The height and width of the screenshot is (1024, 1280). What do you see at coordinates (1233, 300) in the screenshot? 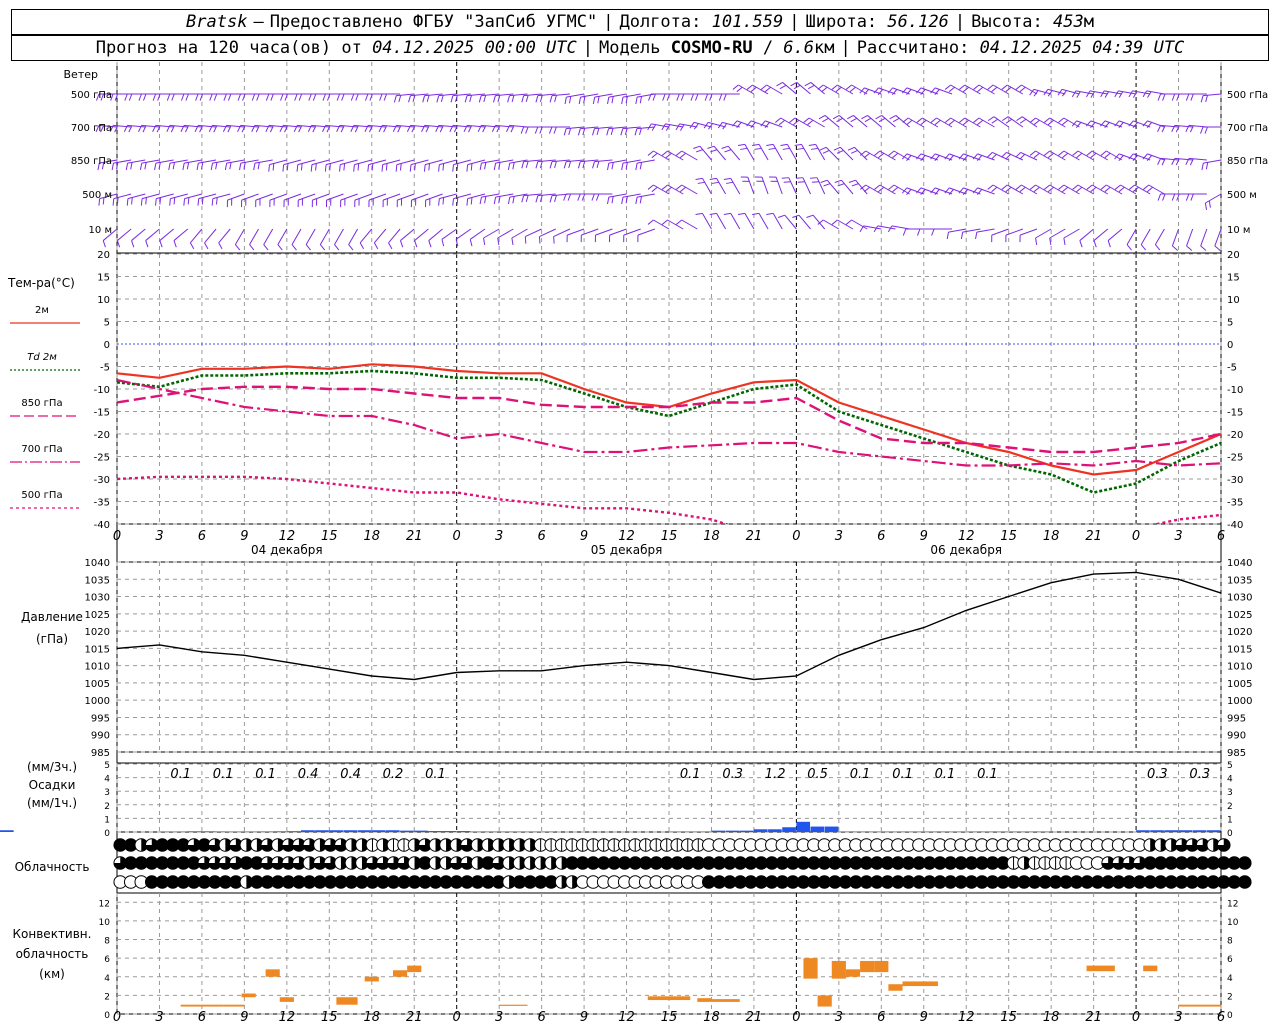
I see `temp-ytick-right: 10` at bounding box center [1233, 300].